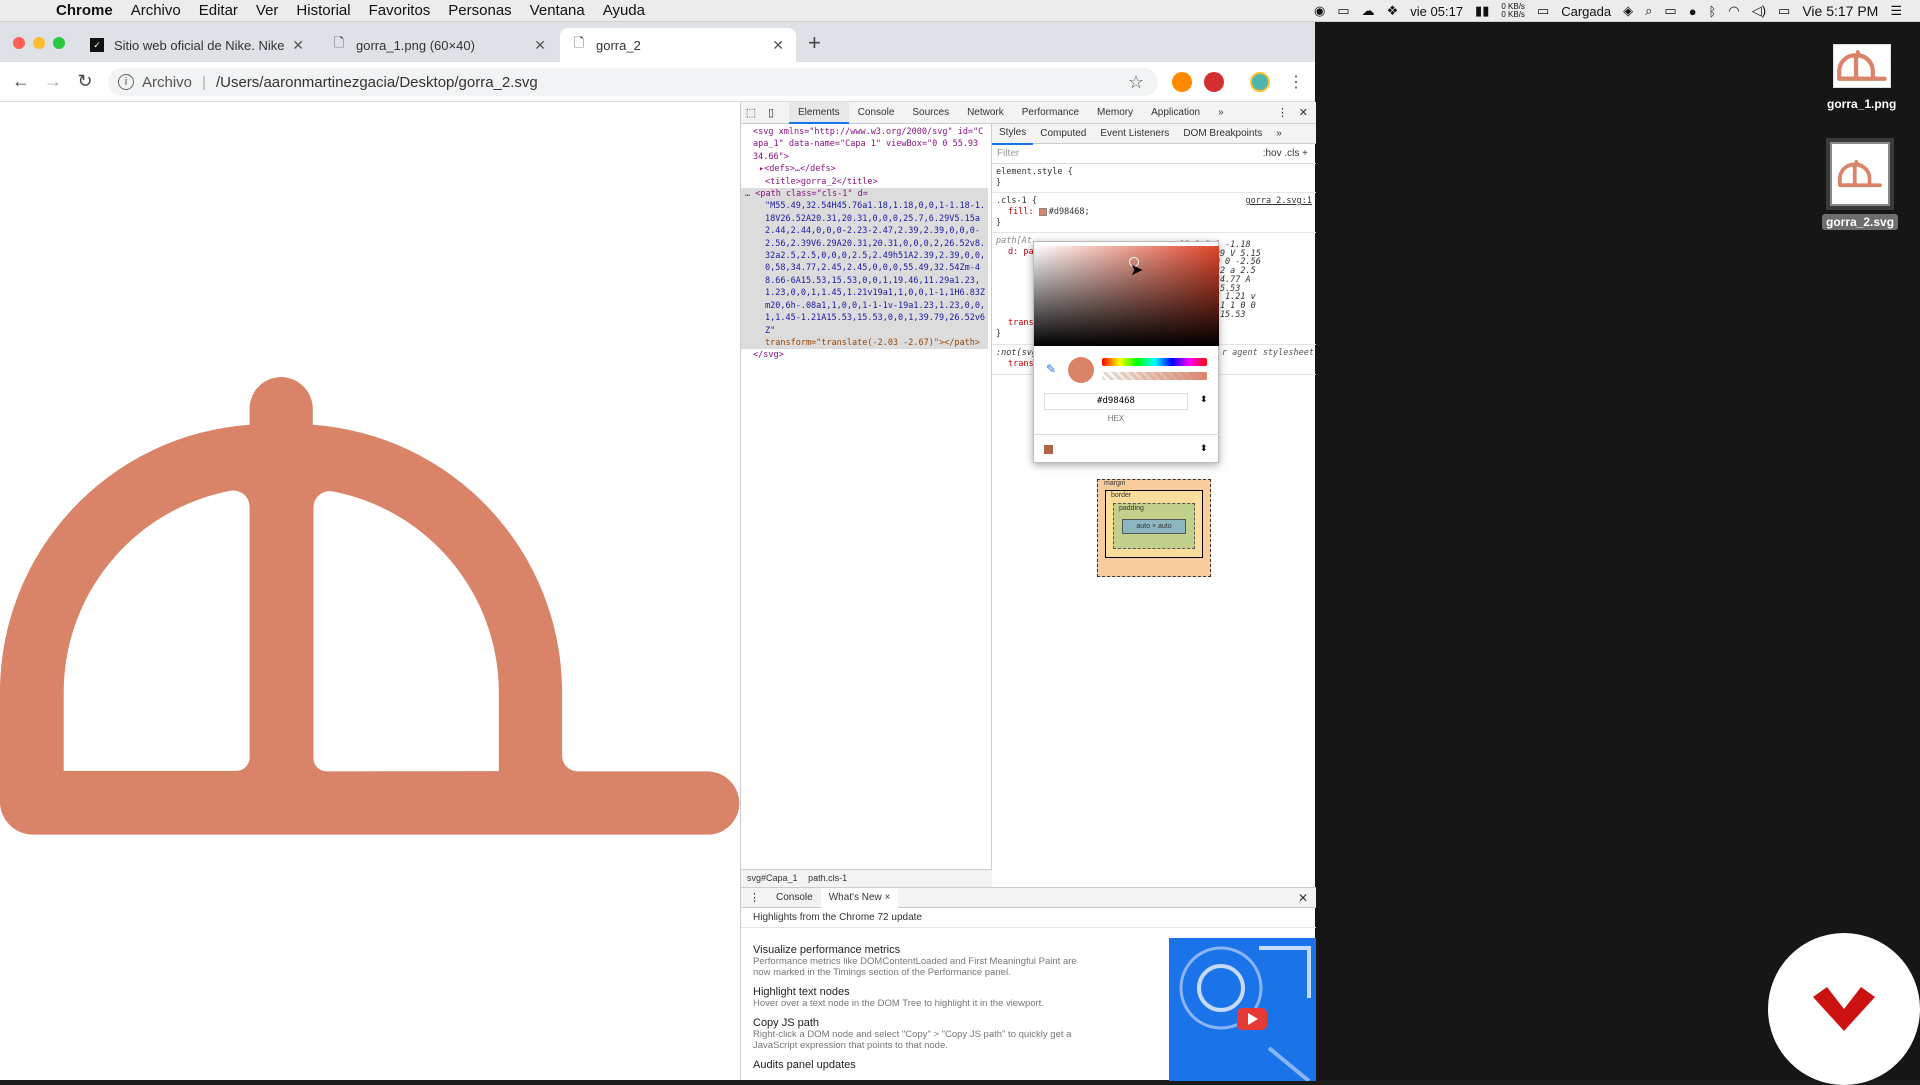 The width and height of the screenshot is (1920, 1085). I want to click on color-swatch-icon, so click(1042, 211).